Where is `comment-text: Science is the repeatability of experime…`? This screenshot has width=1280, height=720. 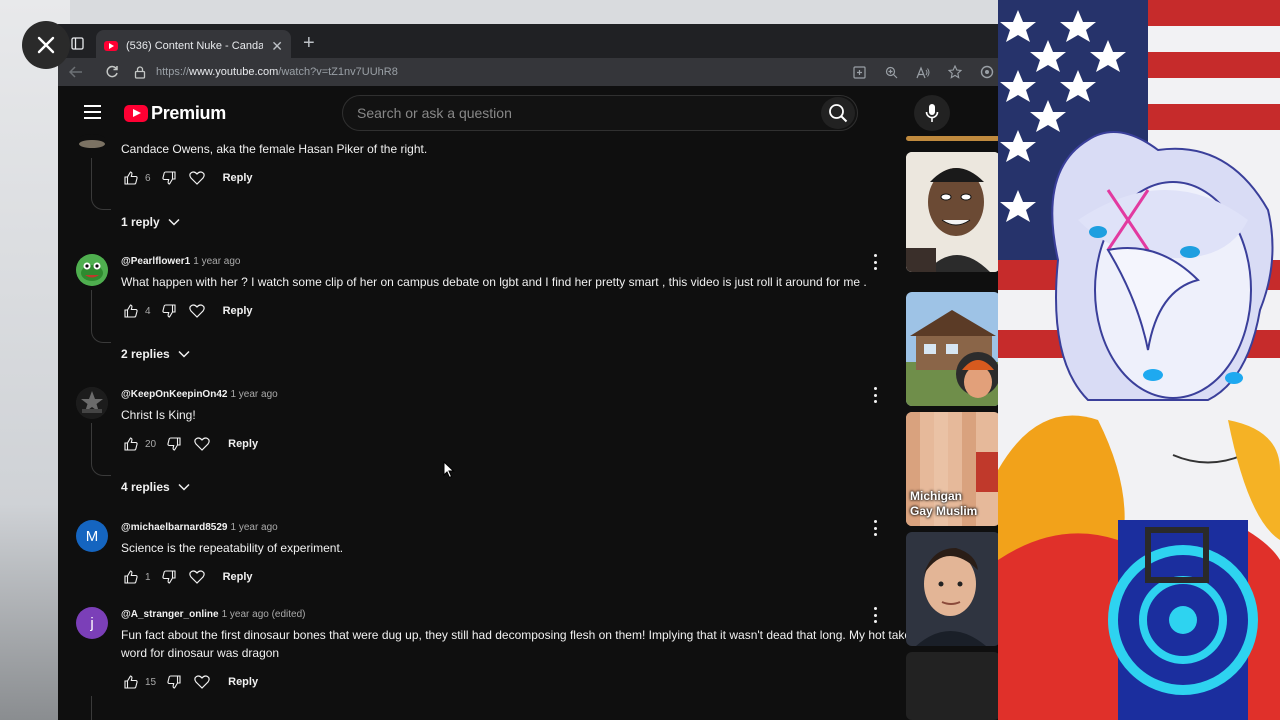 comment-text: Science is the repeatability of experime… is located at coordinates (232, 548).